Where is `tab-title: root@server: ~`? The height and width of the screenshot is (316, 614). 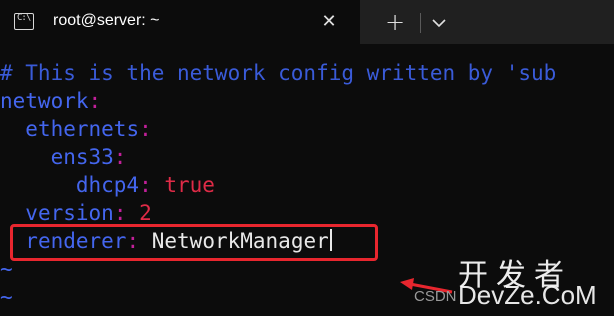 tab-title: root@server: ~ is located at coordinates (106, 20).